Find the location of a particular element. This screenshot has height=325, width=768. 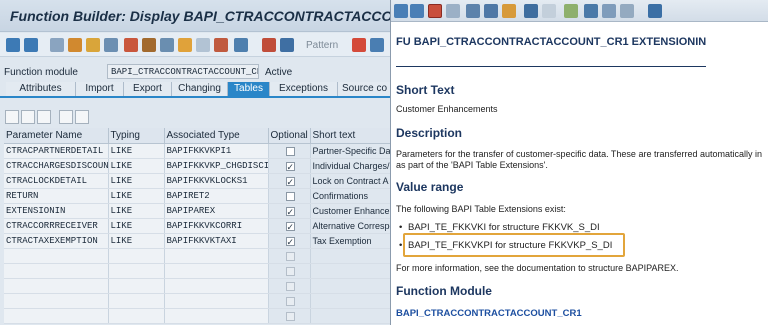

display-change-icon is located at coordinates (57, 45).